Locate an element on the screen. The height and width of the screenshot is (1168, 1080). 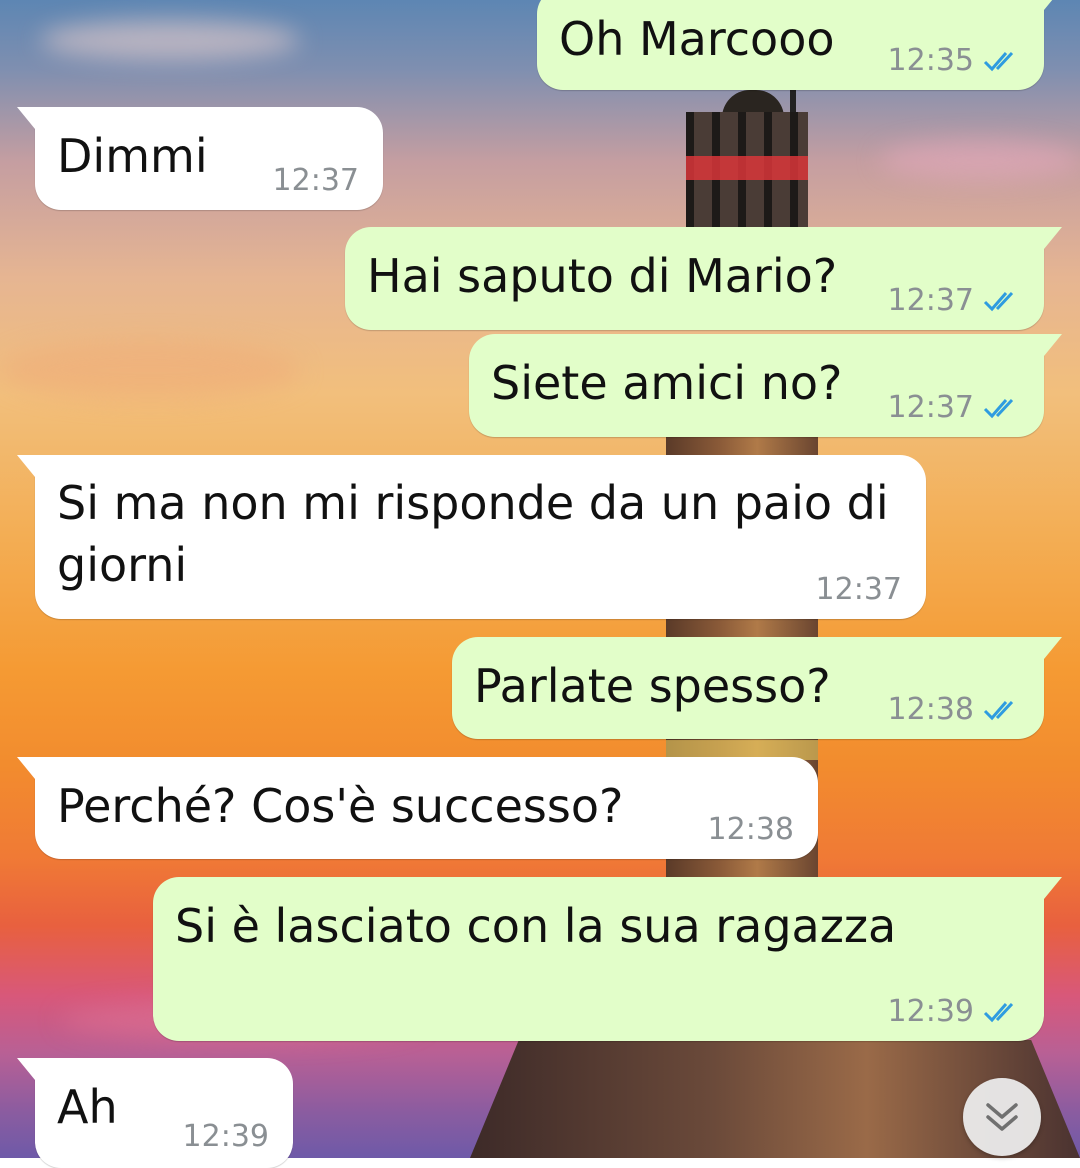
message-time: 12:35 is located at coordinates (930, 60).